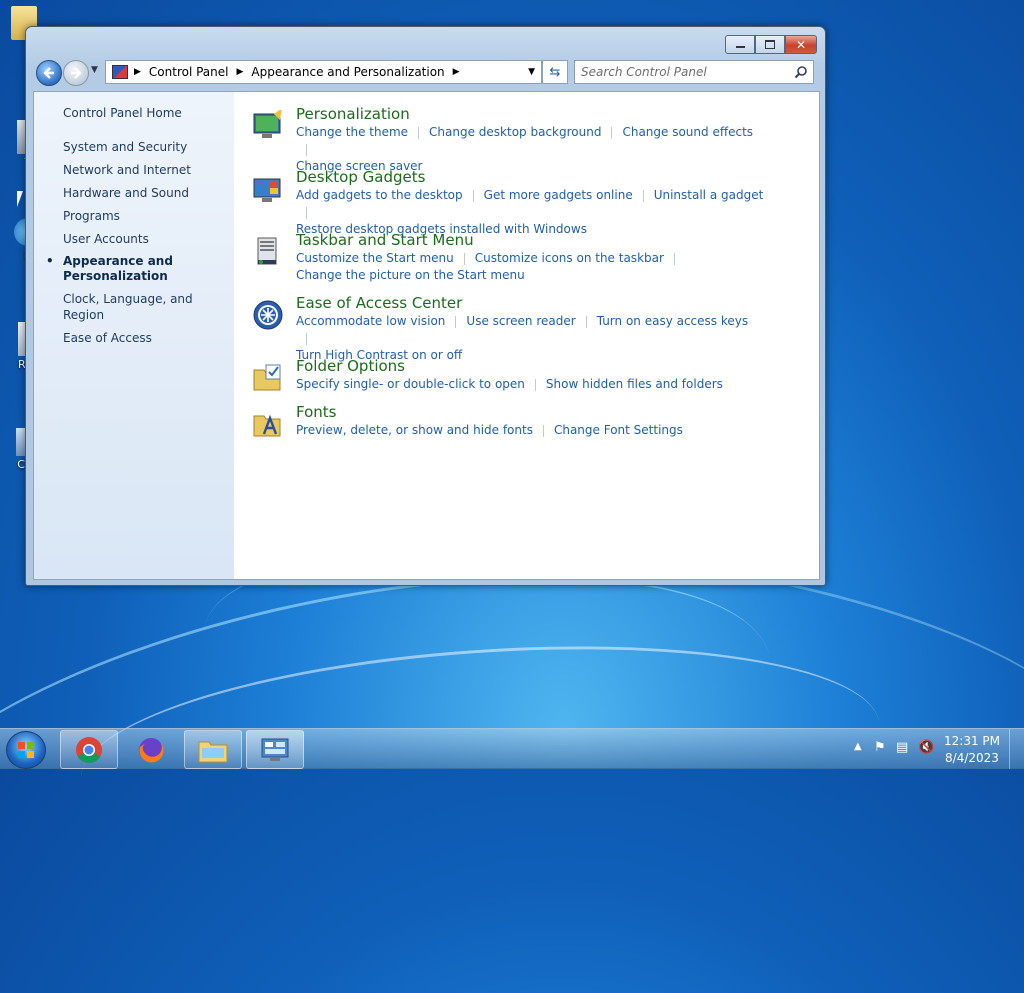 The image size is (1024, 993). What do you see at coordinates (26, 750) in the screenshot?
I see `start-button` at bounding box center [26, 750].